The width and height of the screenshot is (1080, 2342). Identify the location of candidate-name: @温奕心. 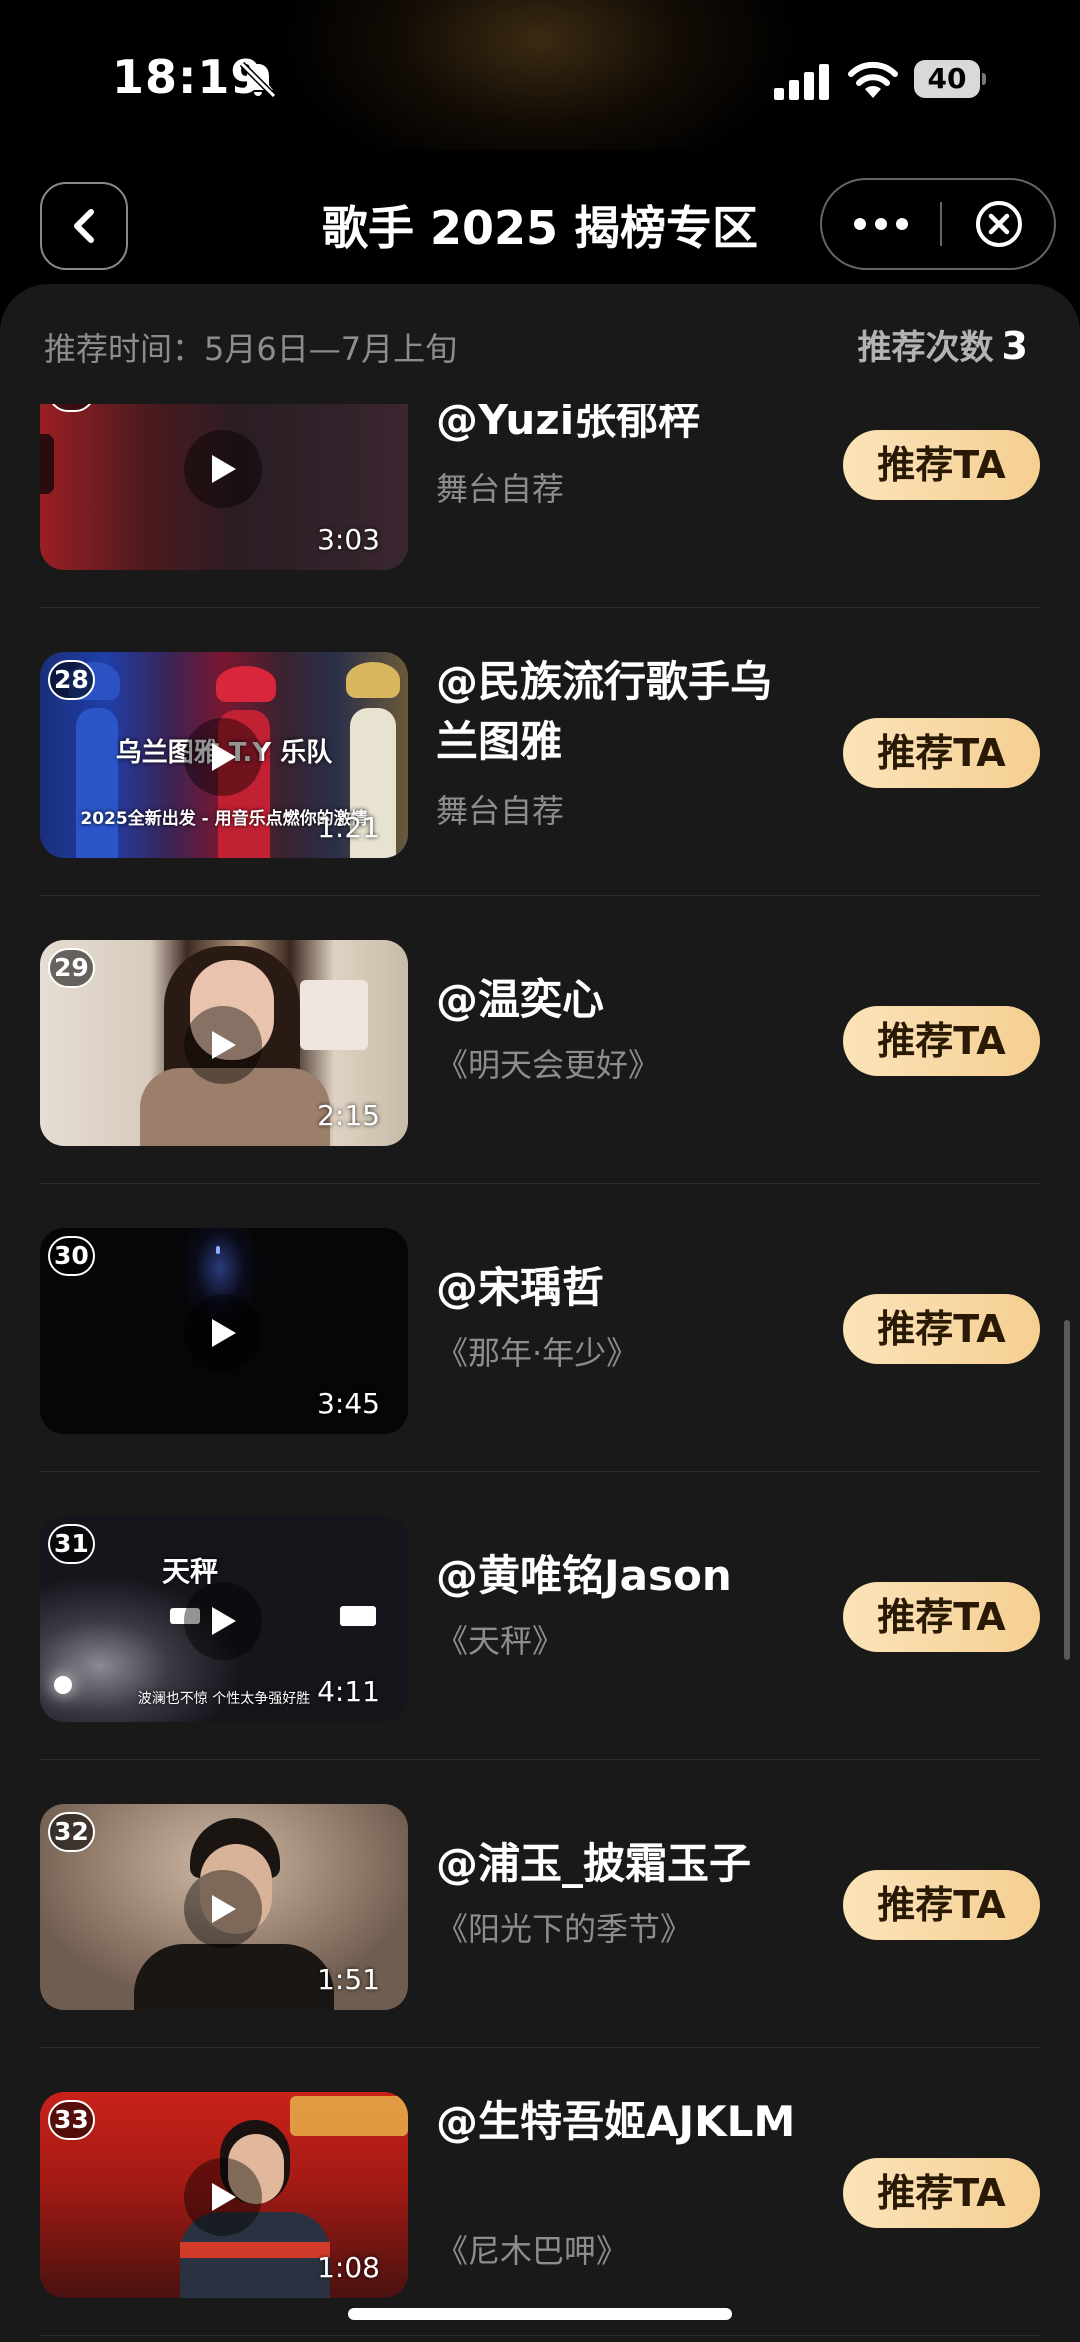
(520, 999).